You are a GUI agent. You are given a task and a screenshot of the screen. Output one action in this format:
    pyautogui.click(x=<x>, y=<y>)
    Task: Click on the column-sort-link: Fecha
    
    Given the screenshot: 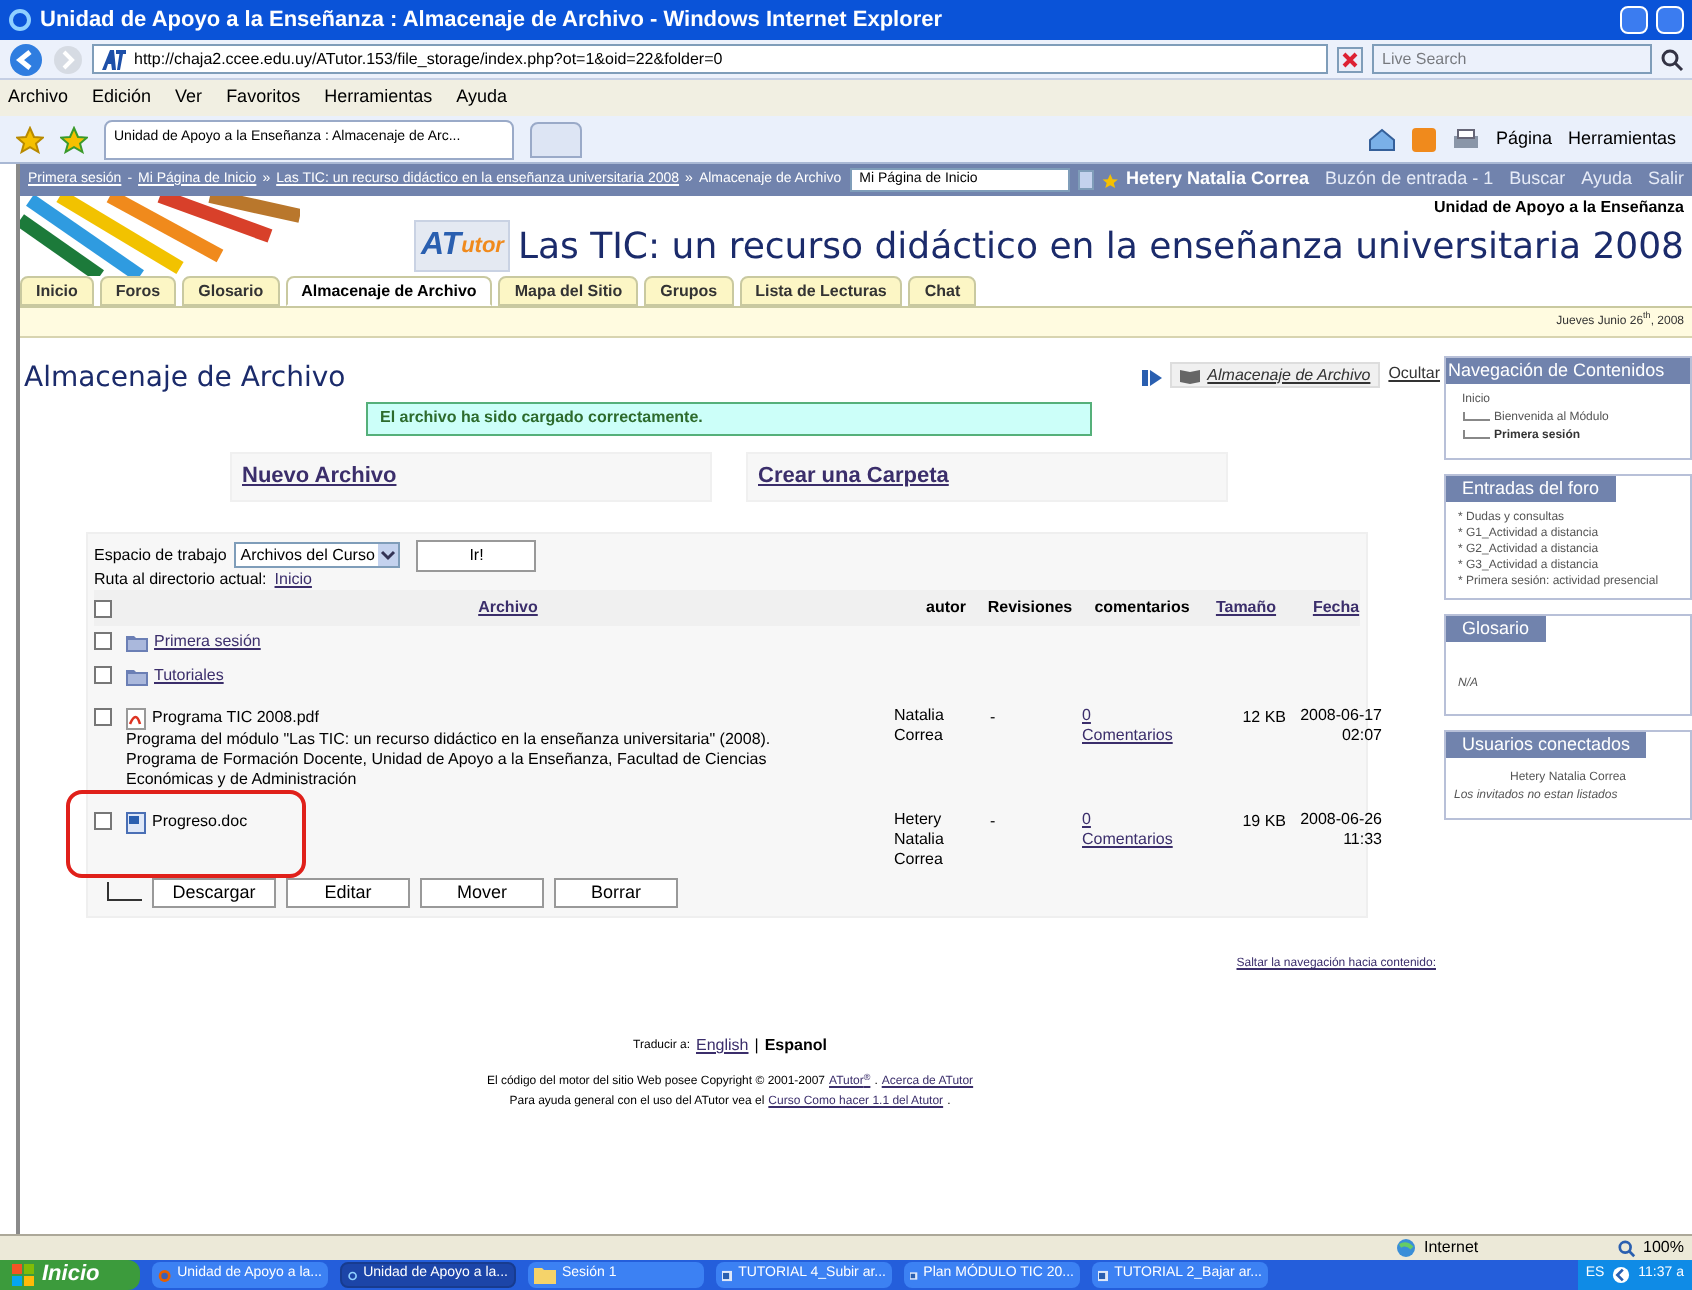 What is the action you would take?
    pyautogui.click(x=1336, y=608)
    